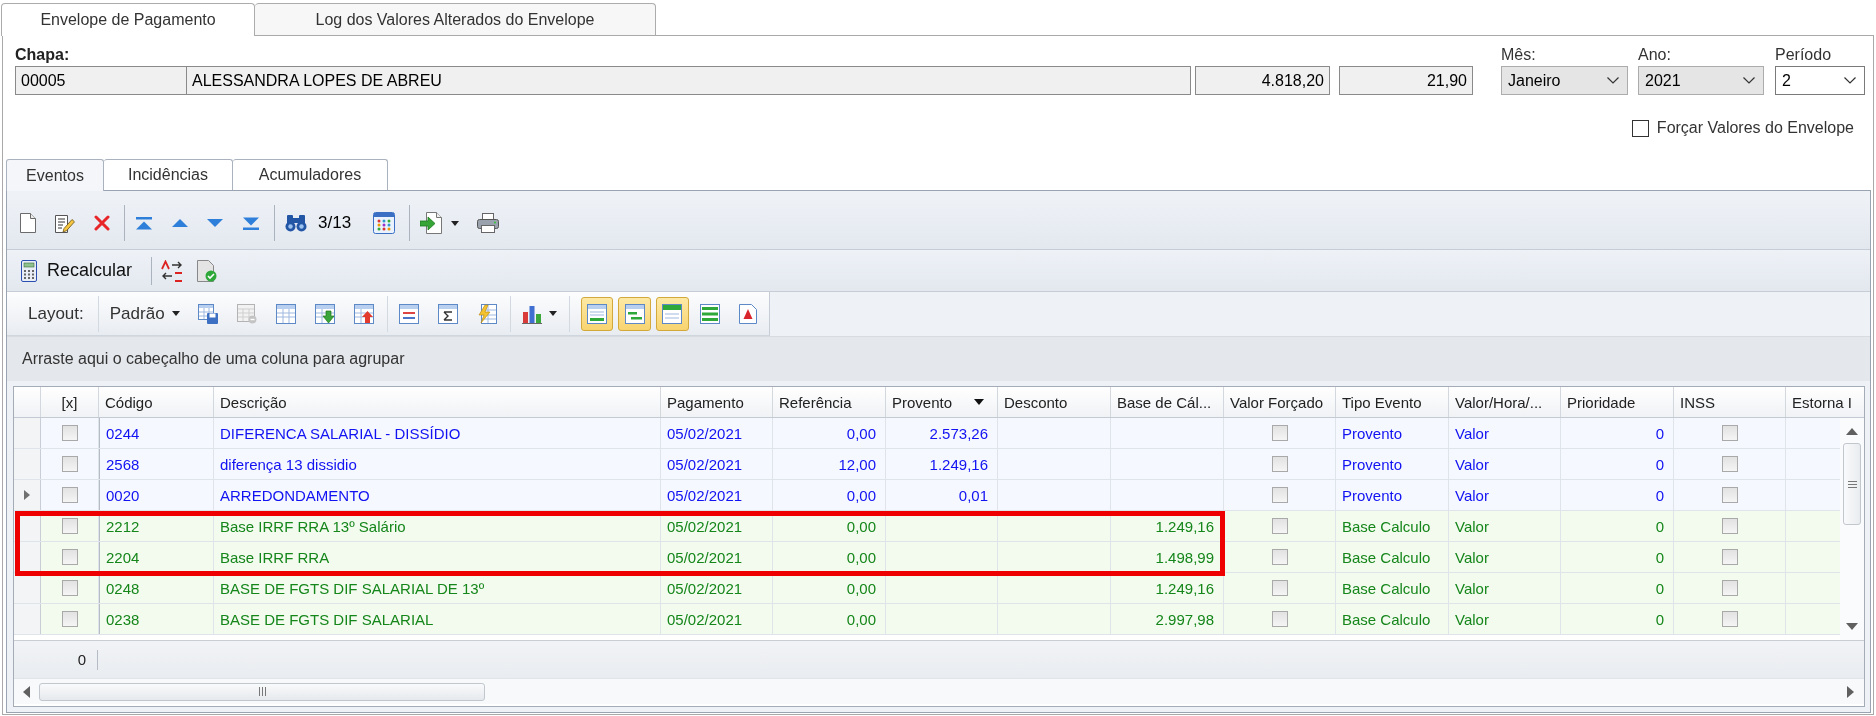 The width and height of the screenshot is (1876, 716). What do you see at coordinates (207, 313) in the screenshot?
I see `table-disk-icon` at bounding box center [207, 313].